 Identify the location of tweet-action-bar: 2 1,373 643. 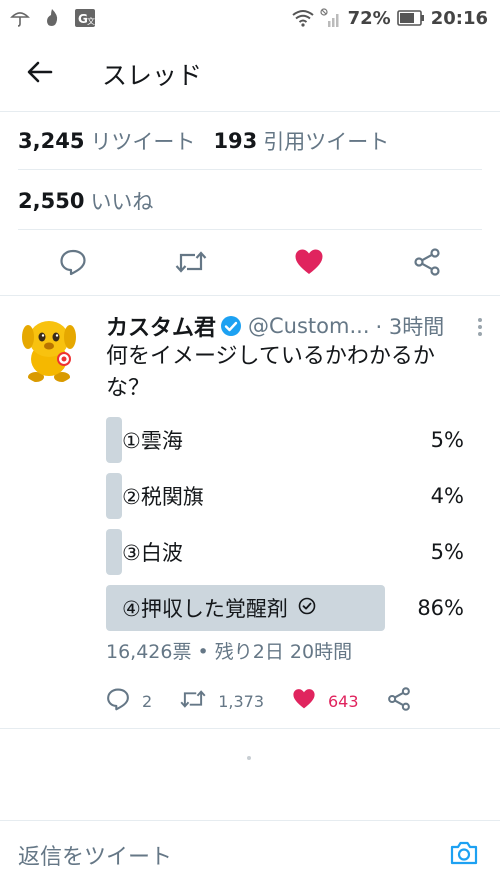
(271, 701).